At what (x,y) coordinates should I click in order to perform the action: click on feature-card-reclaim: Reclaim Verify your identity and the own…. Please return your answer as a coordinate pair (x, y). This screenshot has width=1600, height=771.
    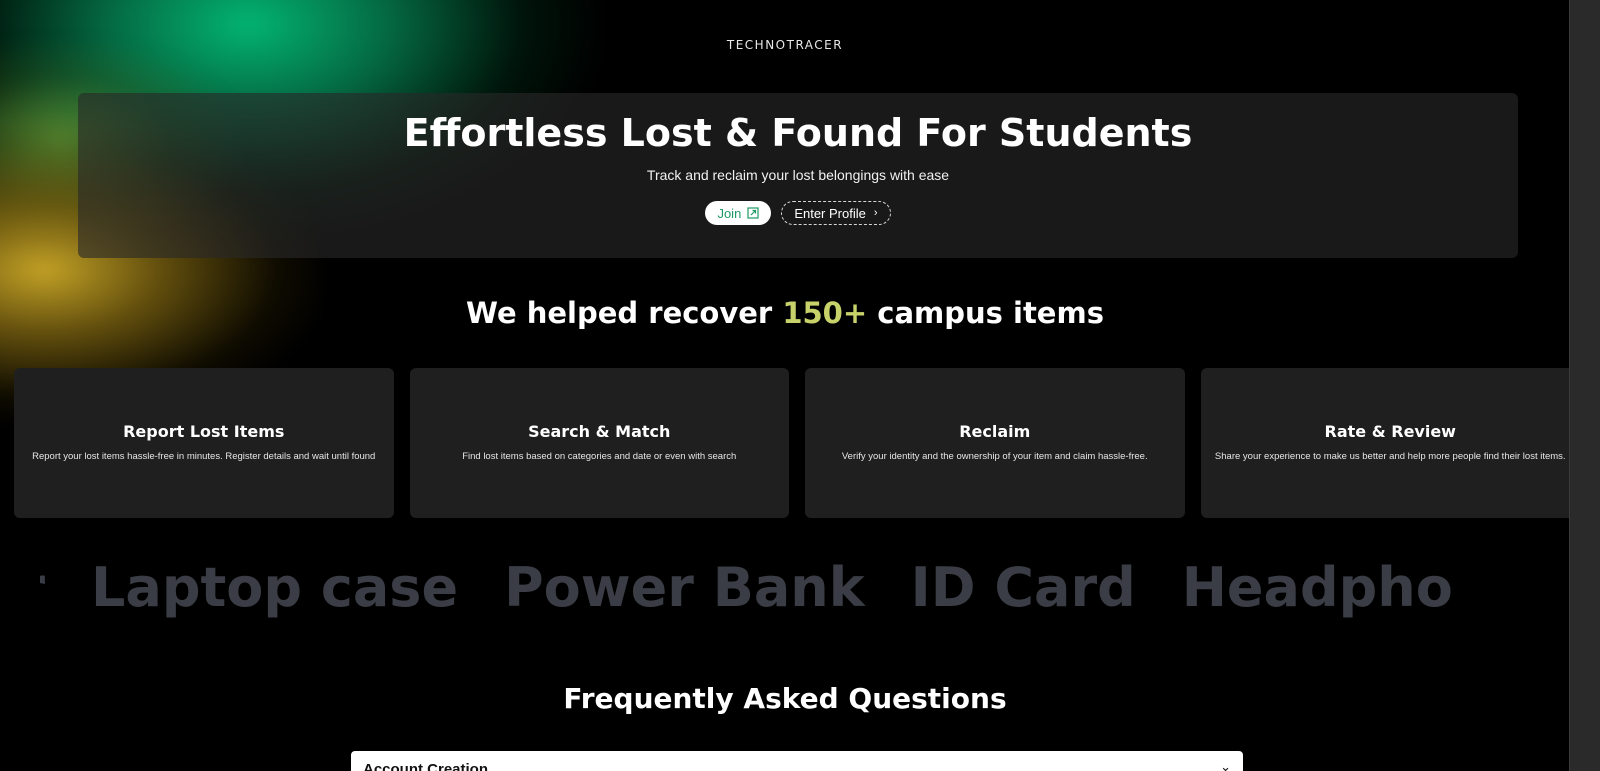
    Looking at the image, I should click on (995, 443).